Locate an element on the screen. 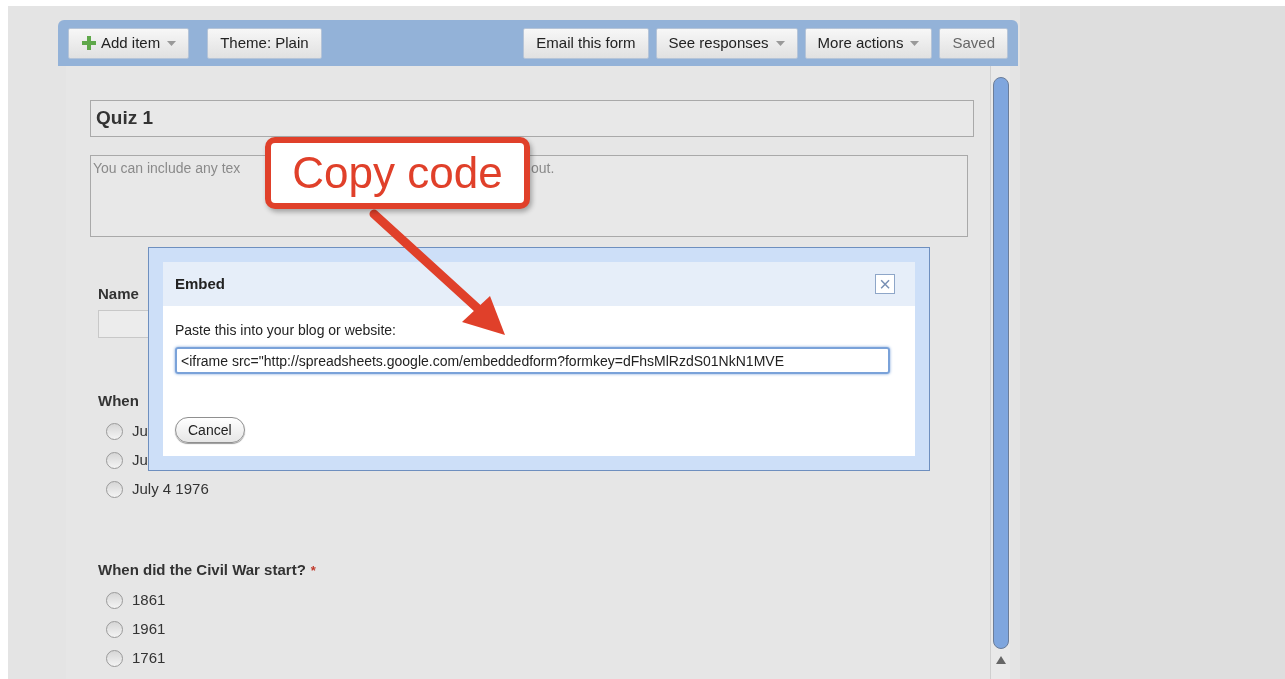  dialog-title: Embed is located at coordinates (200, 283).